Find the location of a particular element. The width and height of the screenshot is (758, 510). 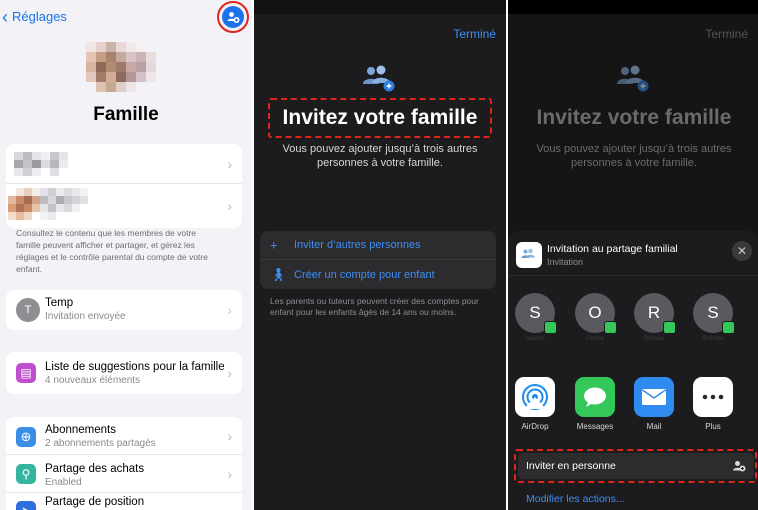

create-child-account-label: Créer un compte pour enfant is located at coordinates (364, 274).